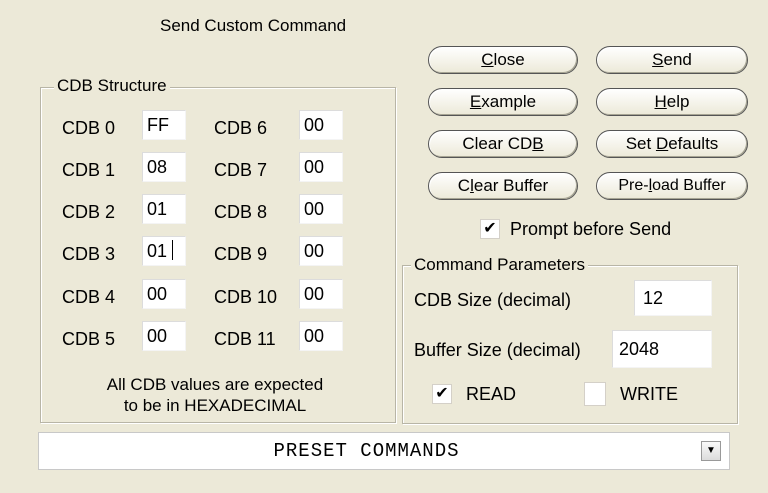  What do you see at coordinates (509, 59) in the screenshot?
I see `close-button-post: lose` at bounding box center [509, 59].